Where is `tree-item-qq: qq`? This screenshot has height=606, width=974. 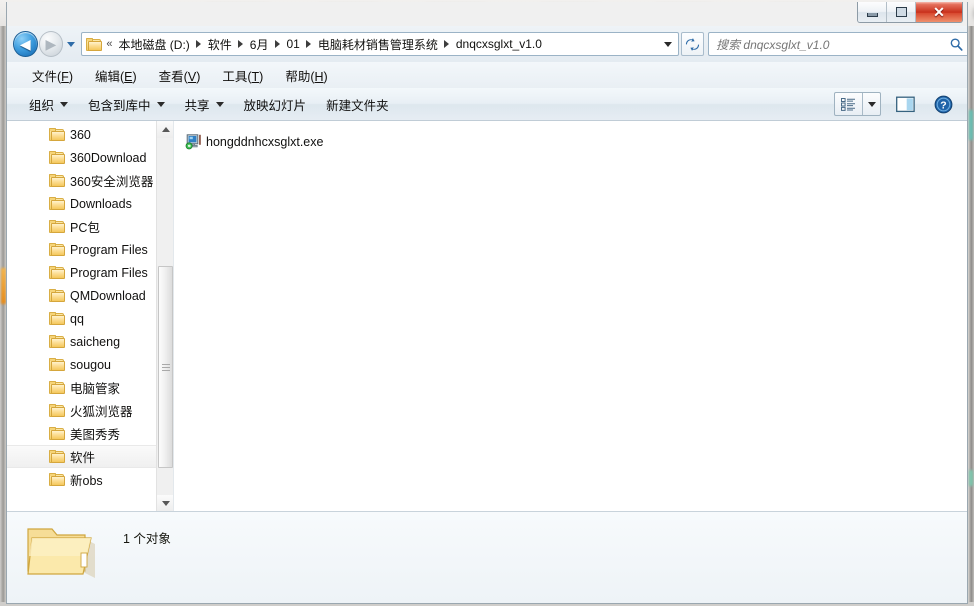 tree-item-qq: qq is located at coordinates (82, 318).